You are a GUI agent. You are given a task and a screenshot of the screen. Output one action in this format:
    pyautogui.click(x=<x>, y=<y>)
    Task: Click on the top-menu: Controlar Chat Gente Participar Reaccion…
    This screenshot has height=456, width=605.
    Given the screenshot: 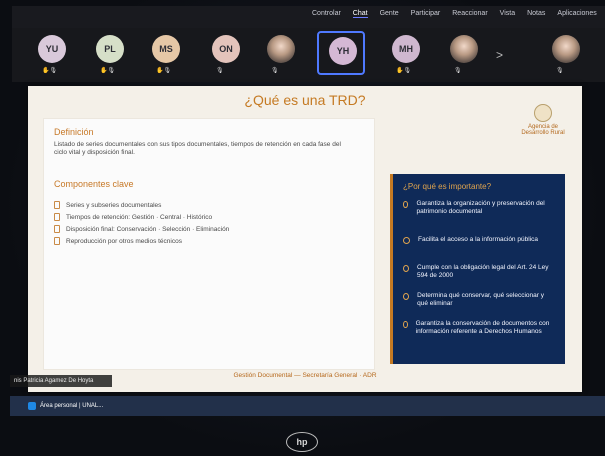 What is the action you would take?
    pyautogui.click(x=454, y=14)
    